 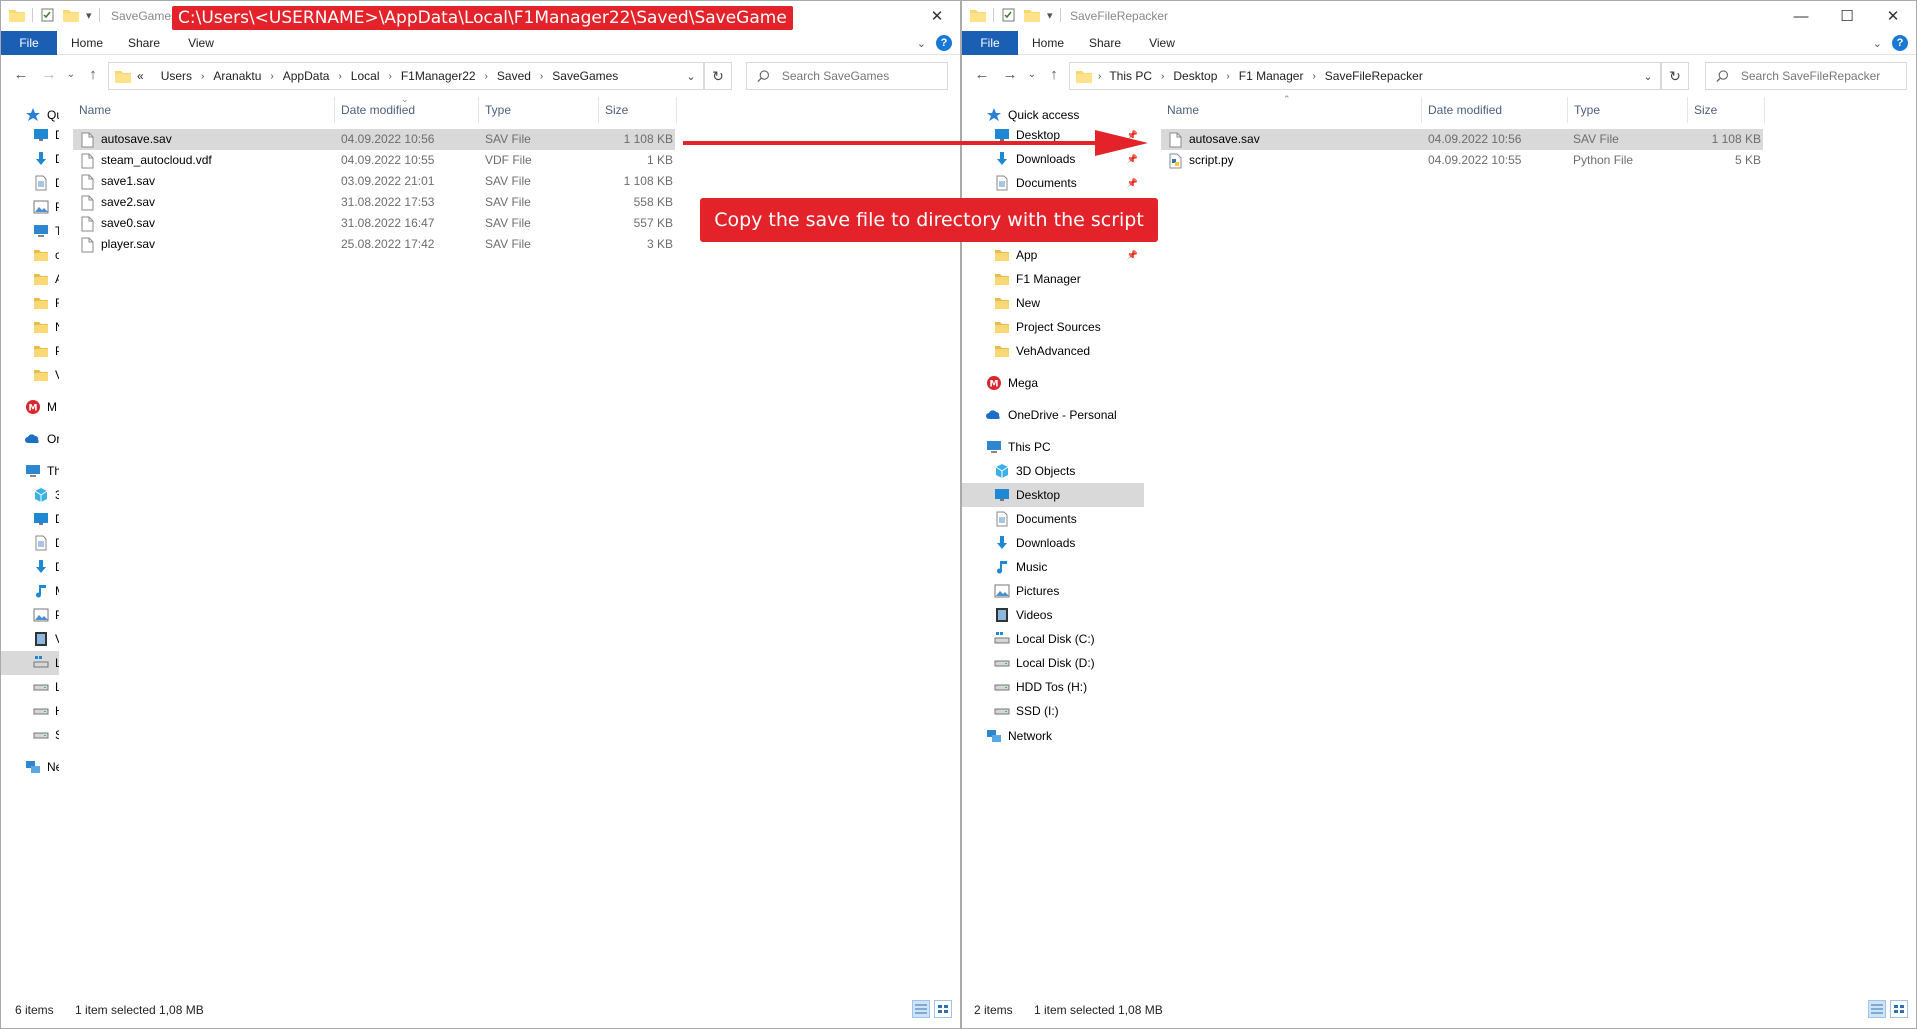 What do you see at coordinates (1893, 16) in the screenshot?
I see `close-icon: ✕` at bounding box center [1893, 16].